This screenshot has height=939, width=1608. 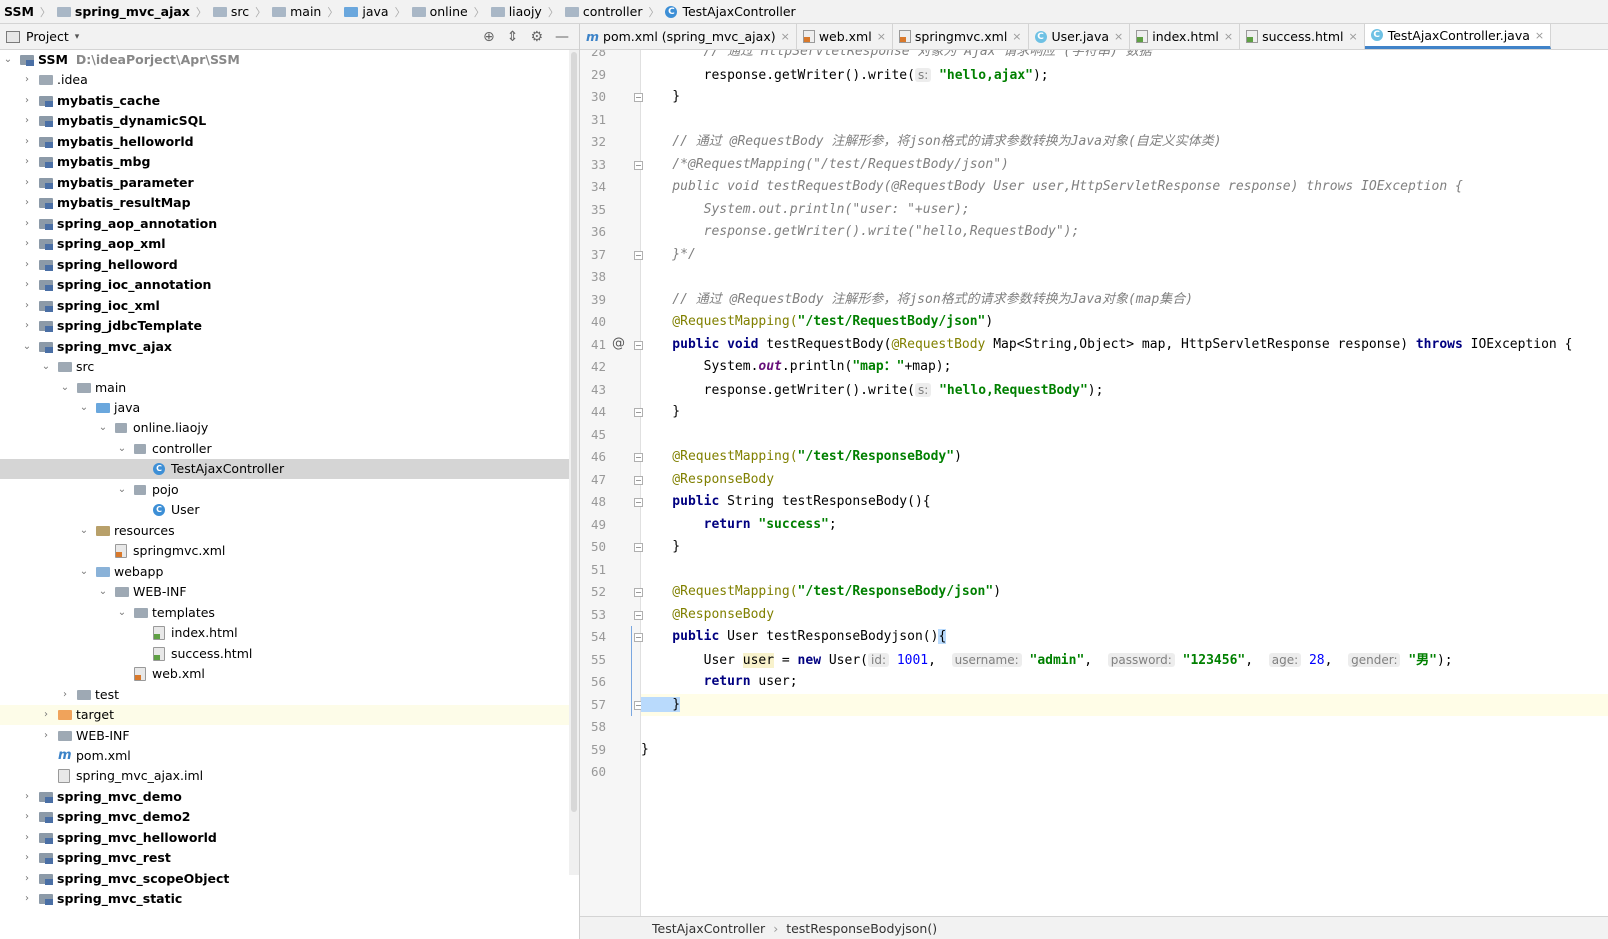 I want to click on editor-tab: m pom.xml (spring_mvc_ajax) ×, so click(x=688, y=36).